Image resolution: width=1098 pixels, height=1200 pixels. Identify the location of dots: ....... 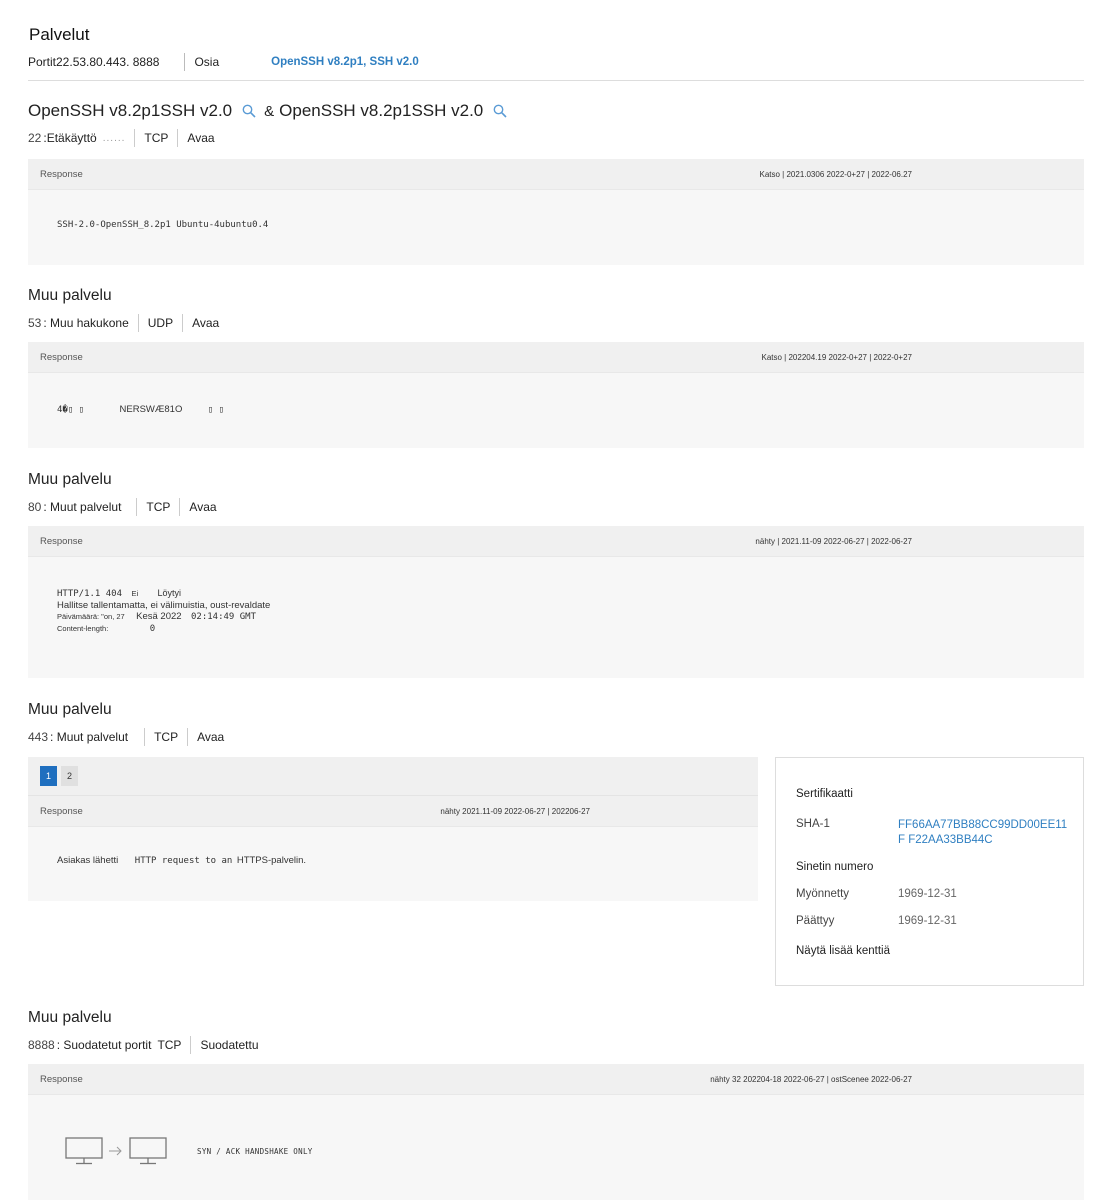
(114, 138).